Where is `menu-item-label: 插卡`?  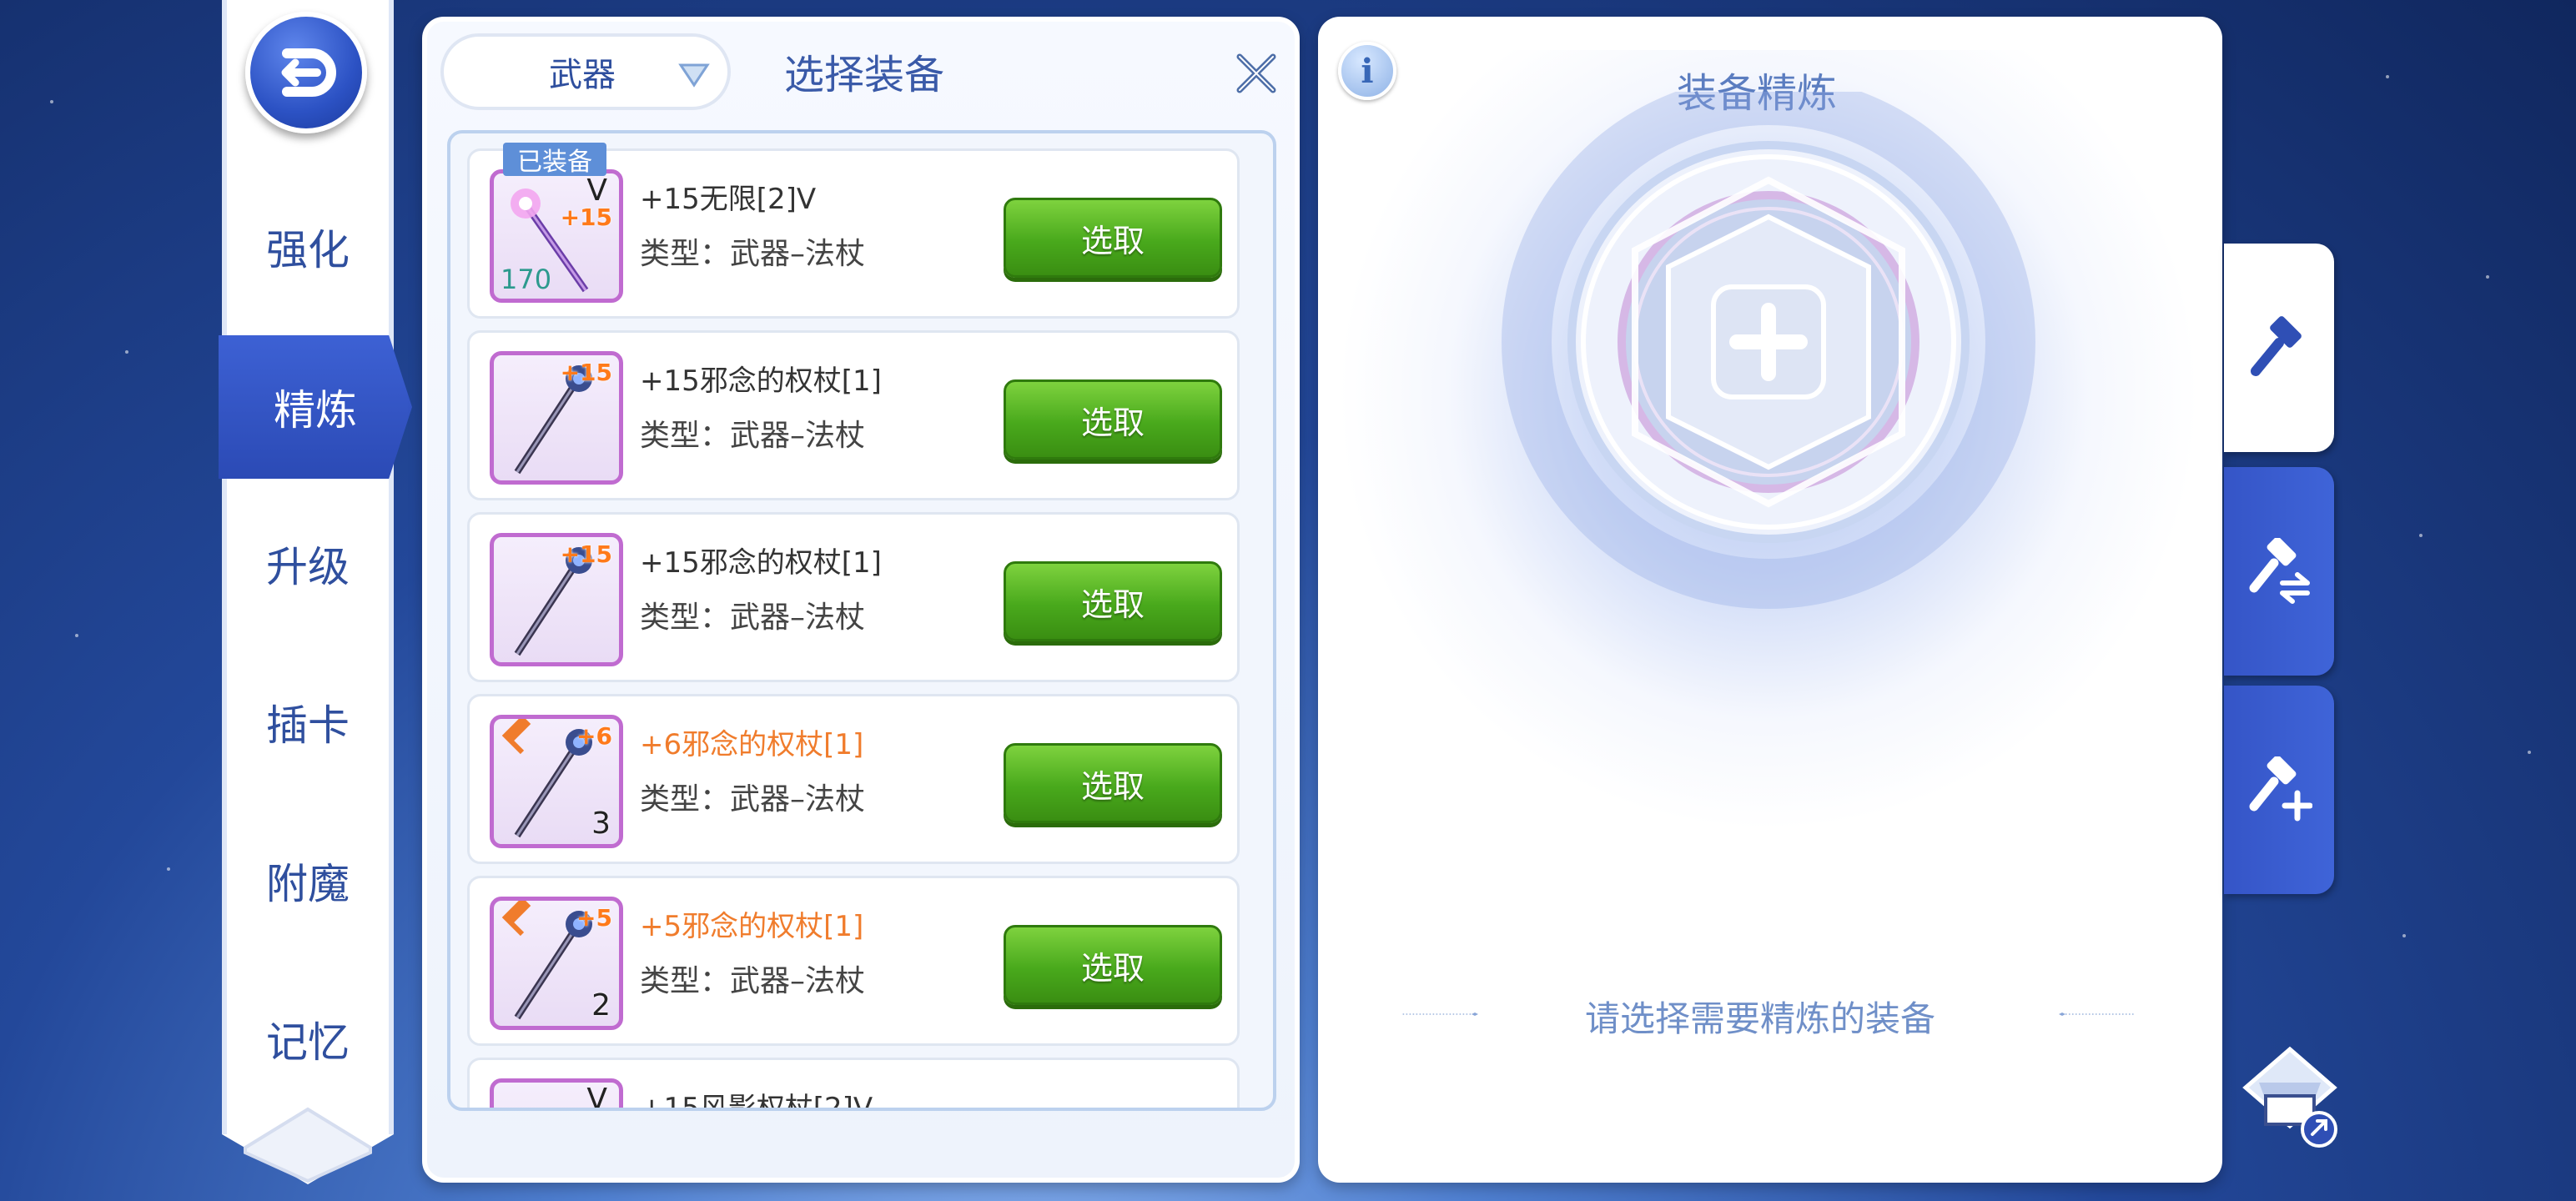
menu-item-label: 插卡 is located at coordinates (308, 726).